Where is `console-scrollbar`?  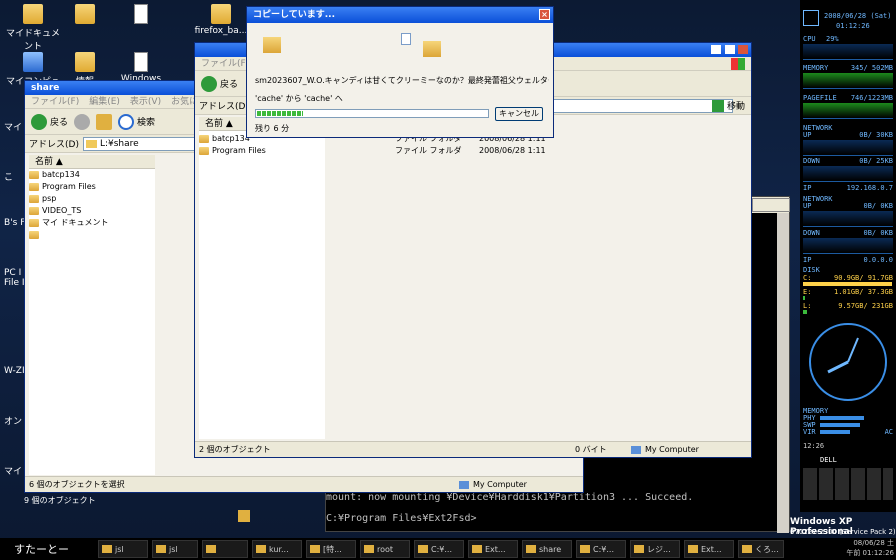 console-scrollbar is located at coordinates (783, 373).